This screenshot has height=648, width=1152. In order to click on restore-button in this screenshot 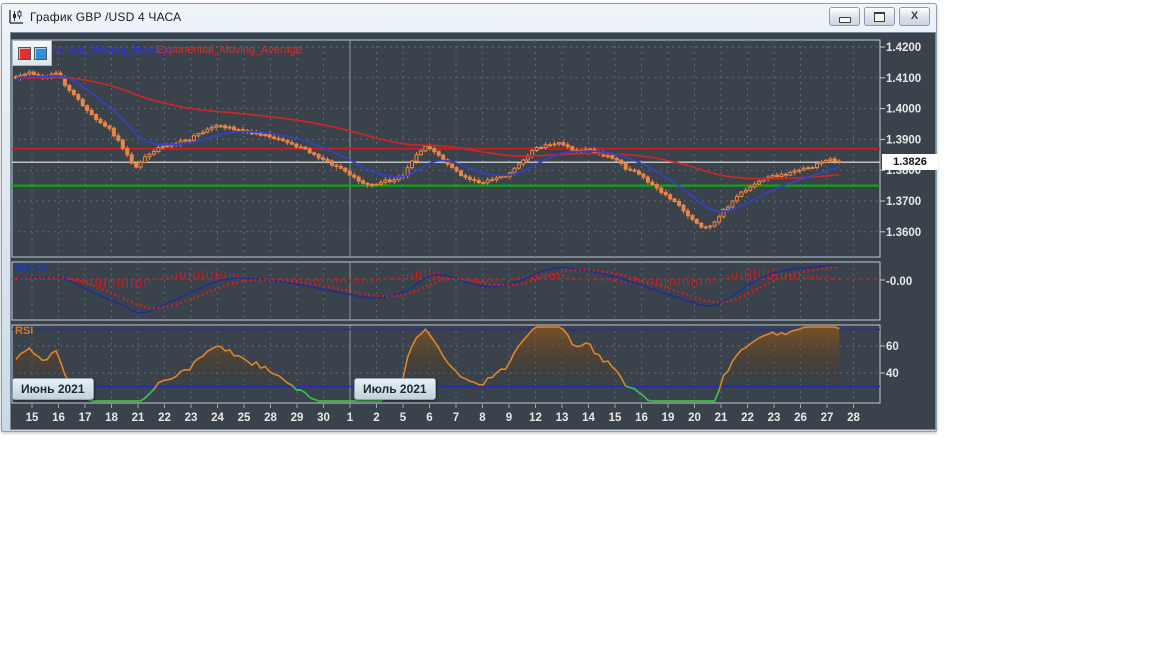, I will do `click(879, 16)`.